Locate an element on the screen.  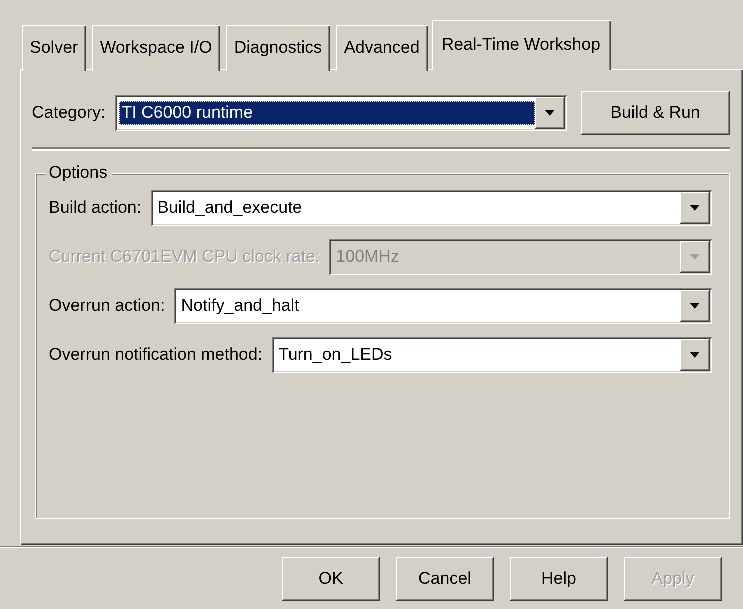
selected-value: TI C6000 runtime is located at coordinates (326, 113).